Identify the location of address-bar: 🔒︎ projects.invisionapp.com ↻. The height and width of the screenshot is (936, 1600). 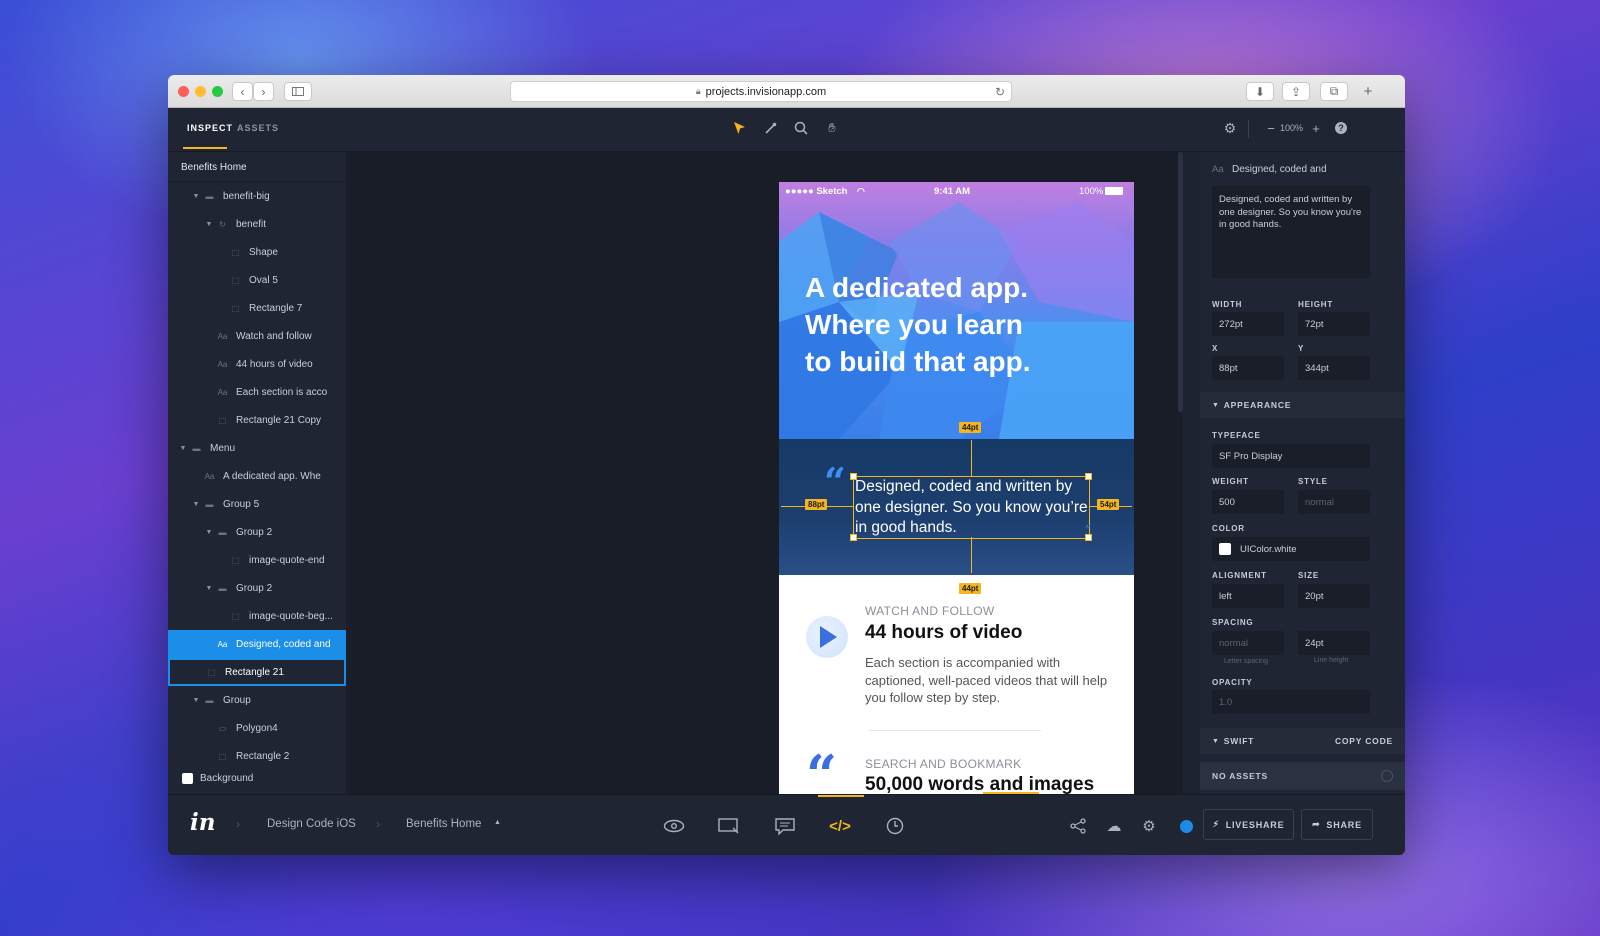
(761, 91).